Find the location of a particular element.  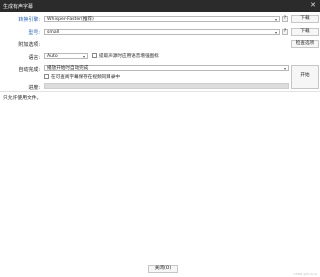

check-options-button: 检查选项 is located at coordinates (305, 44).